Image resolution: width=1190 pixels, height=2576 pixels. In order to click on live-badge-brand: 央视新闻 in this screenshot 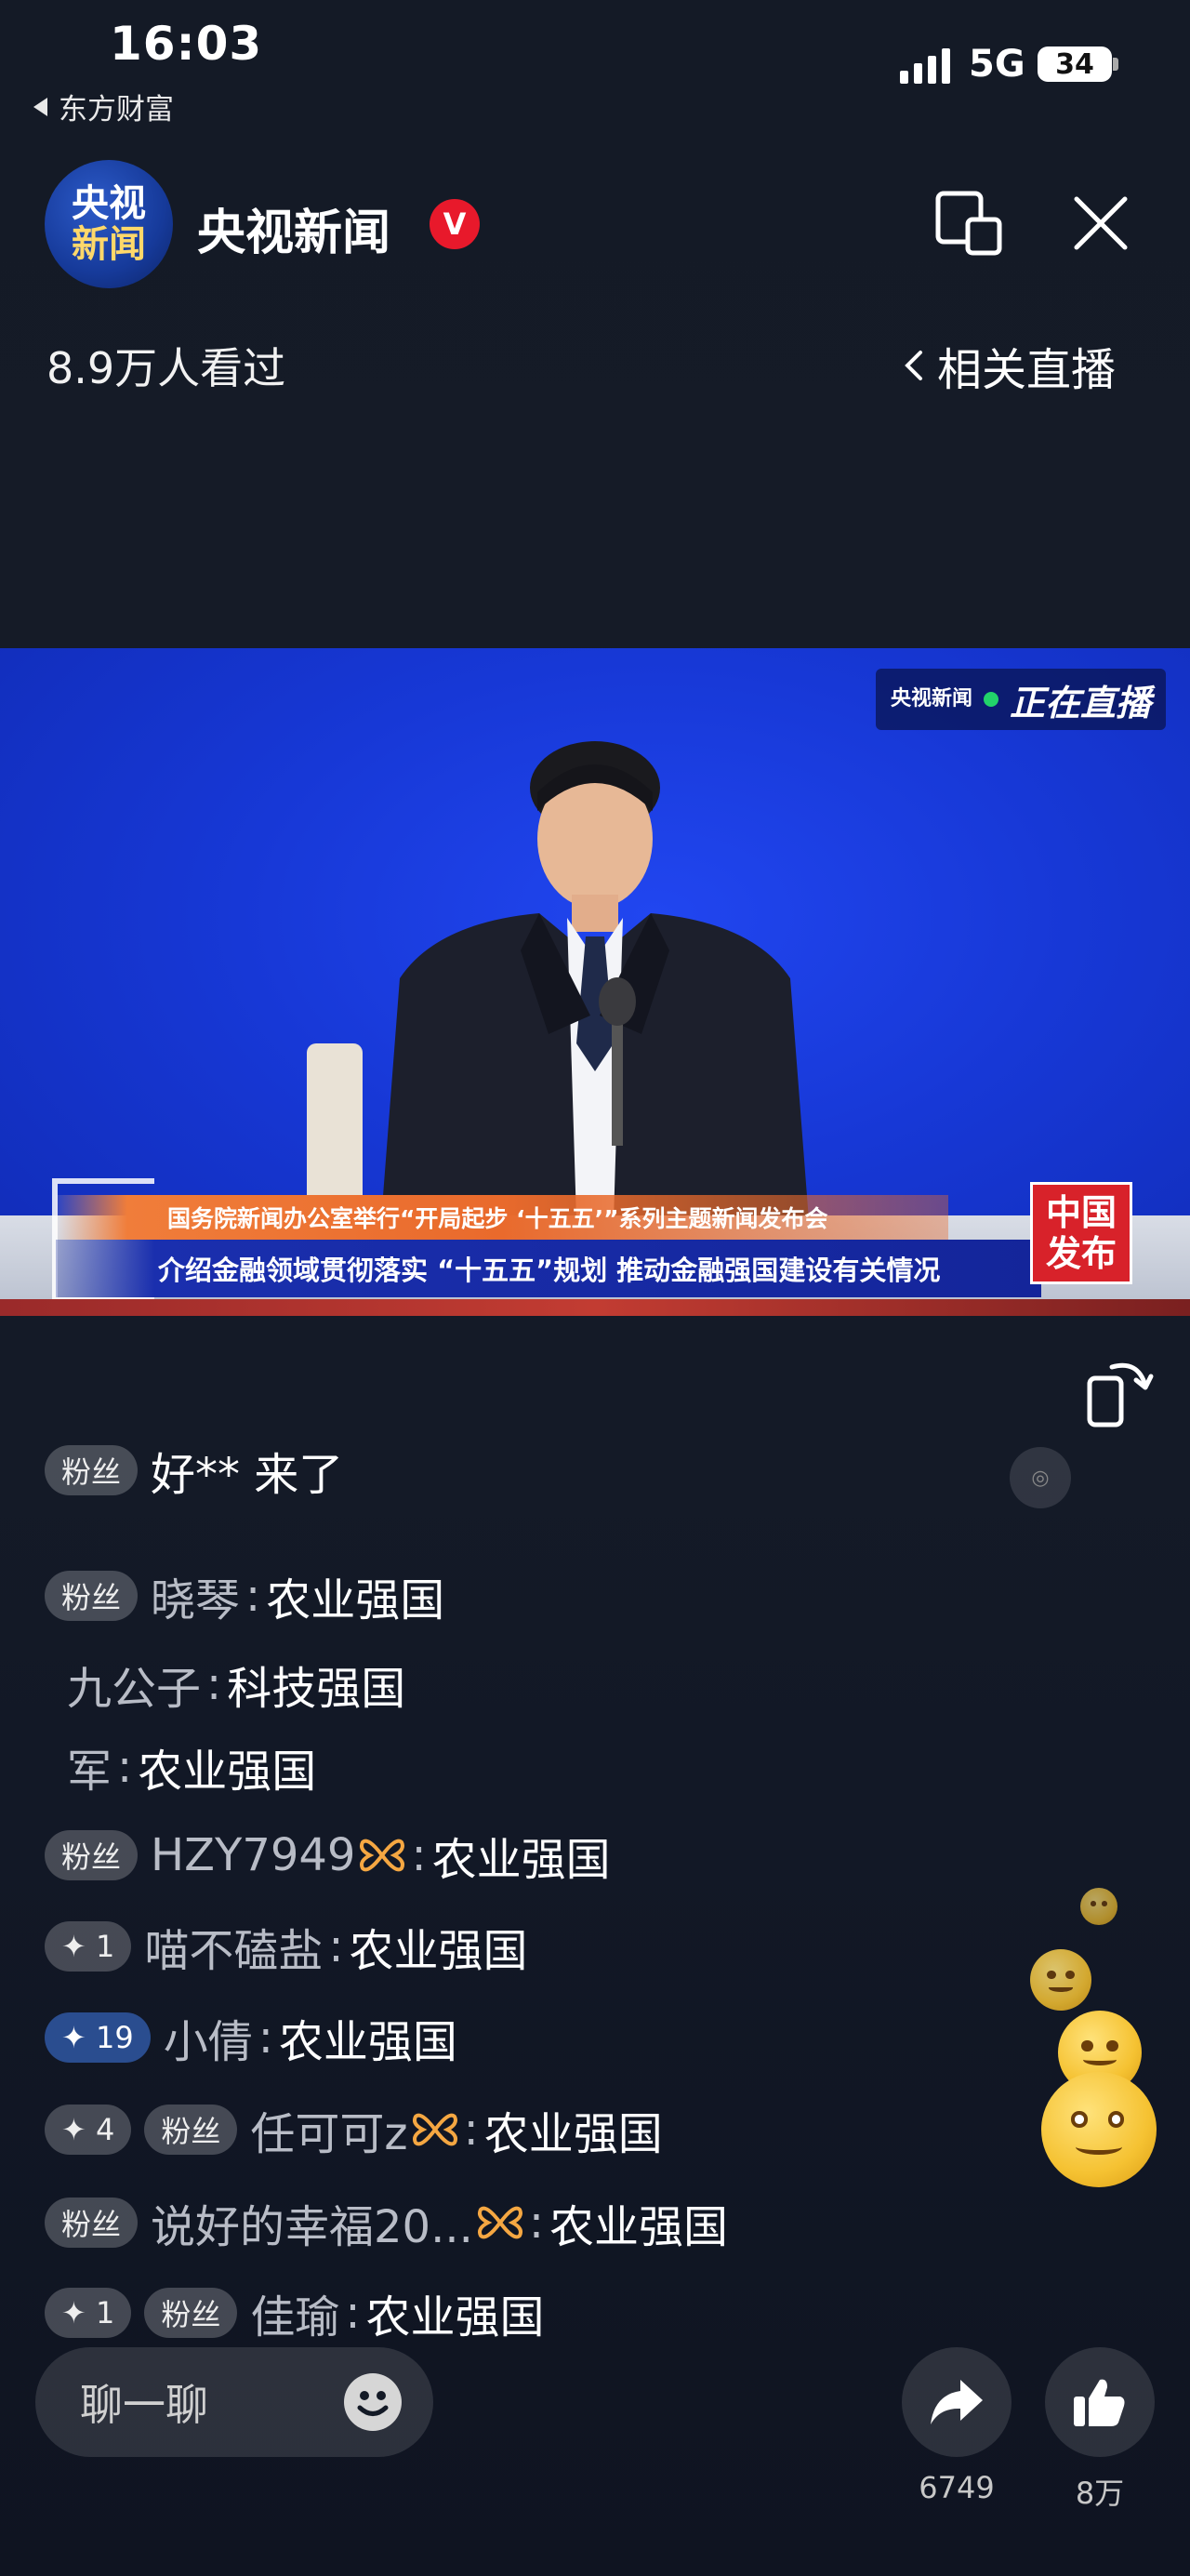, I will do `click(931, 698)`.